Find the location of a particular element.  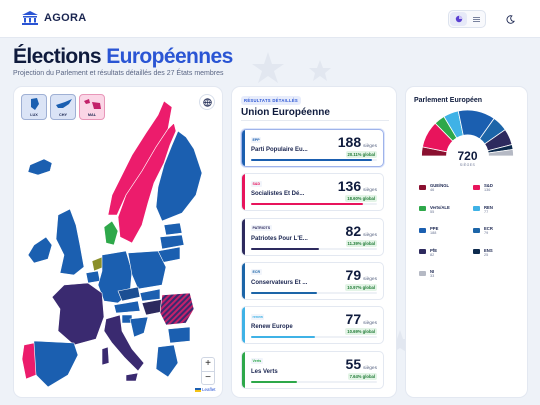

party-name: Les Verts is located at coordinates (264, 371).